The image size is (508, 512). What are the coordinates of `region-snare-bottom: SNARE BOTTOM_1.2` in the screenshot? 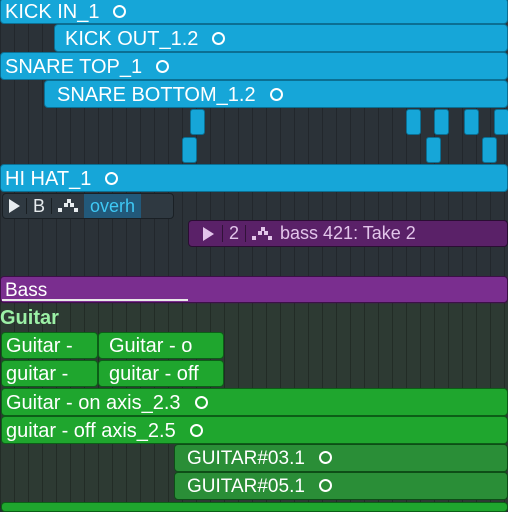 It's located at (276, 94).